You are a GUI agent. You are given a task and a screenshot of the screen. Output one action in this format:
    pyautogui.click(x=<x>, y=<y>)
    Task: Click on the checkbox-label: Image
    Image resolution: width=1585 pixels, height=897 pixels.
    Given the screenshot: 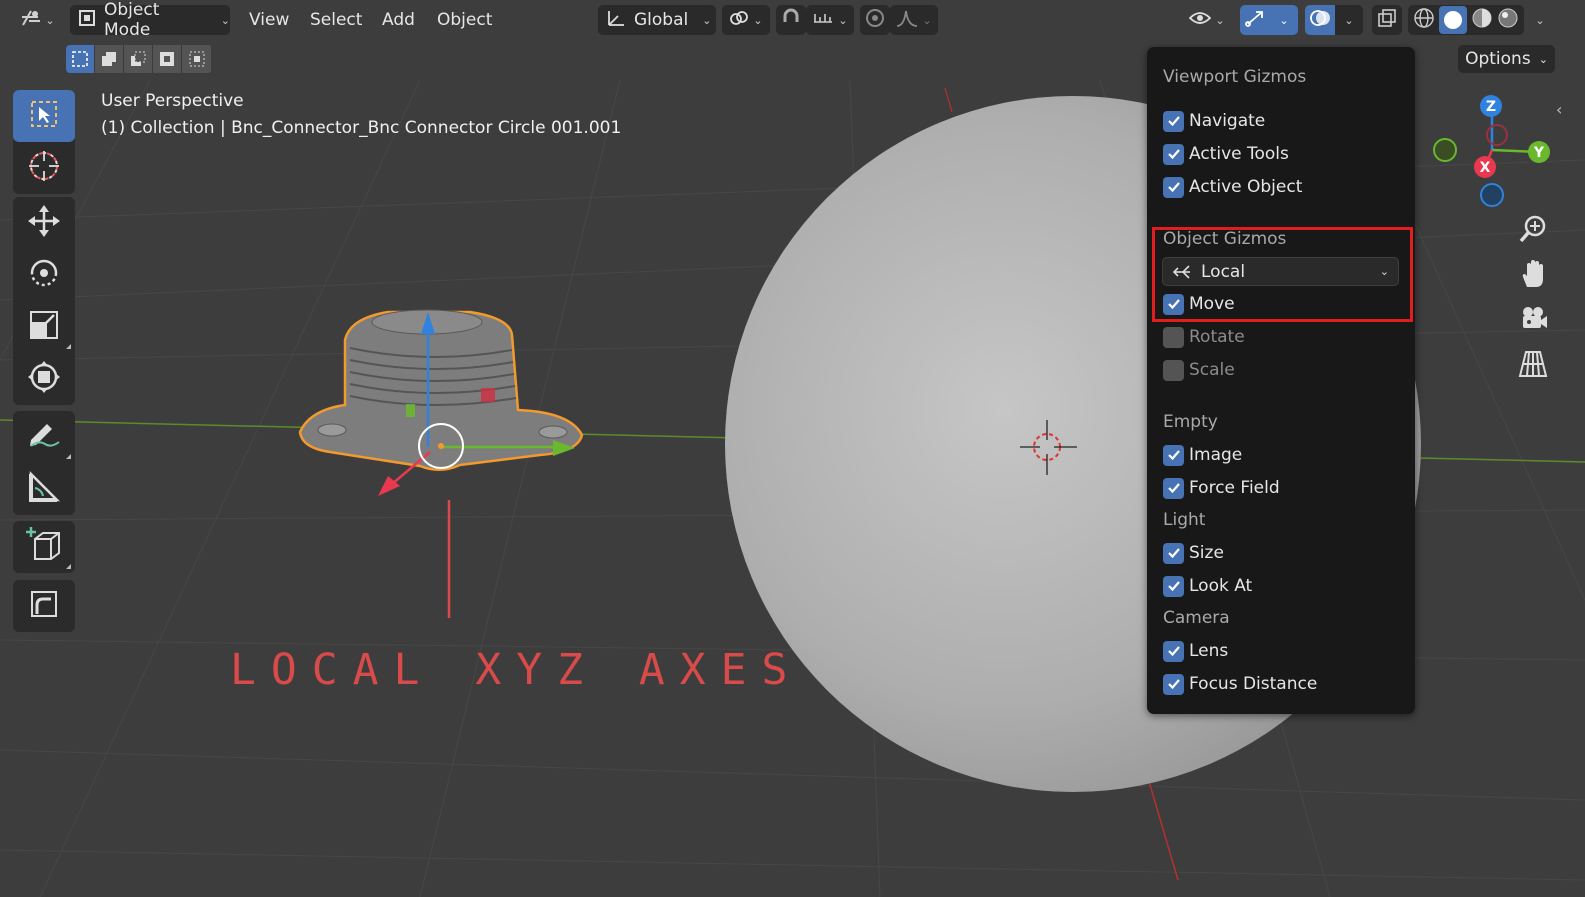 What is the action you would take?
    pyautogui.click(x=1216, y=455)
    